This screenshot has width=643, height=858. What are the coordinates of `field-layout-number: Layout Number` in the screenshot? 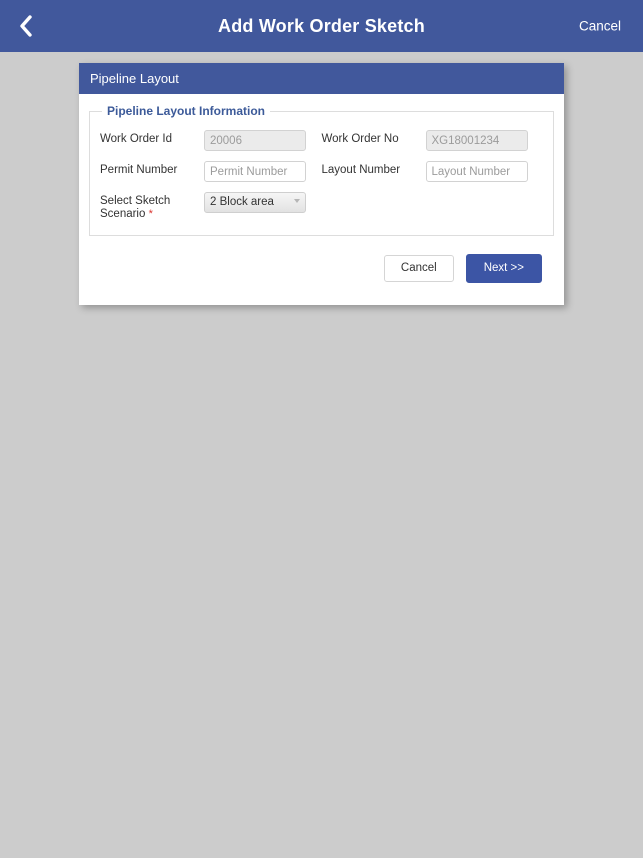 It's located at (433, 171).